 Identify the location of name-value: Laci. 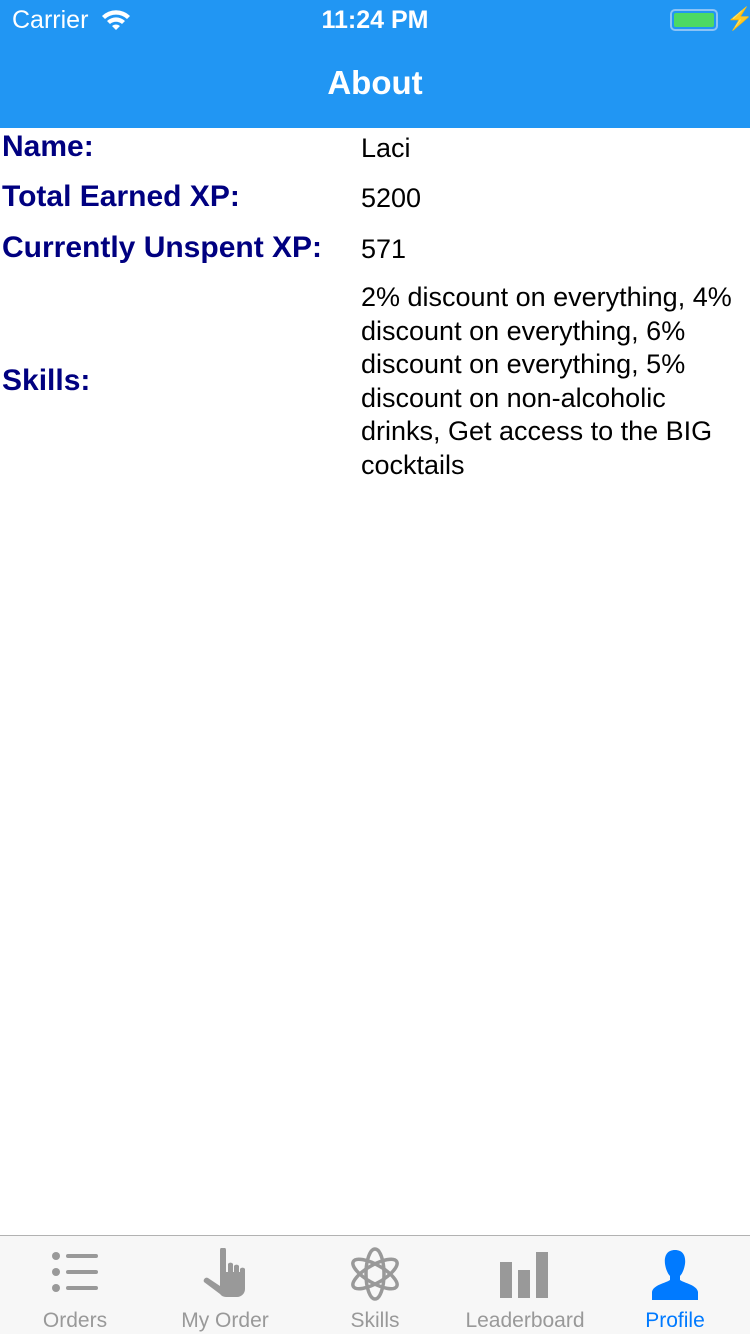
(386, 148).